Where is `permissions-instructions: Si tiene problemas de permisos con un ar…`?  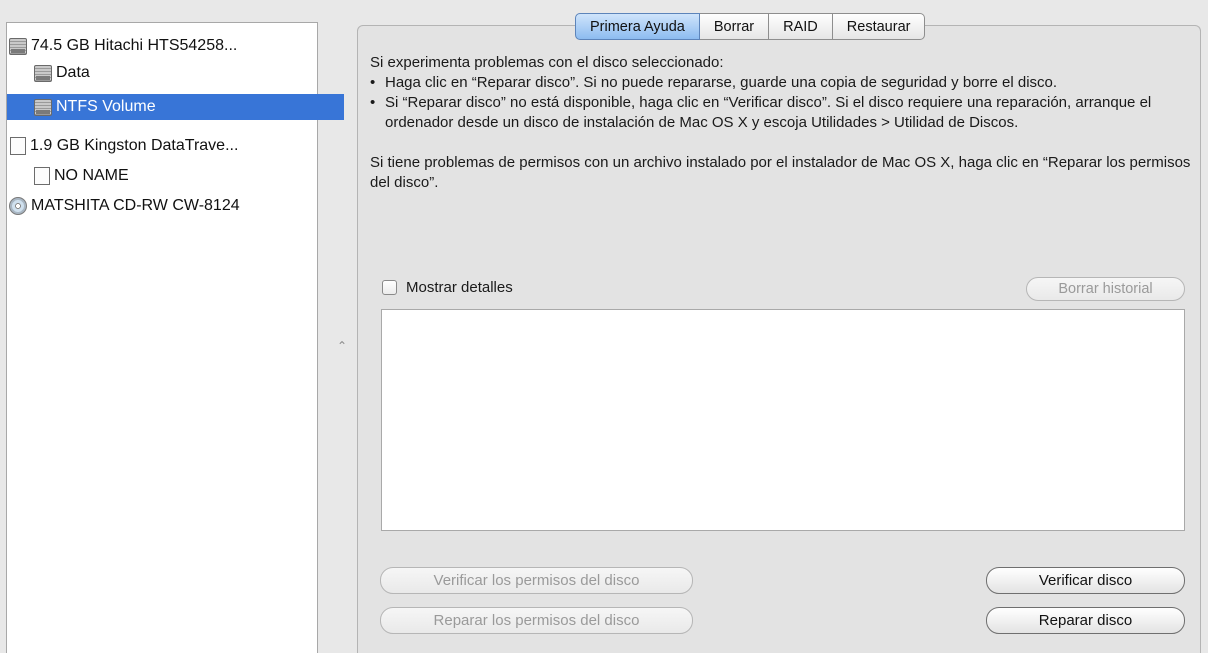
permissions-instructions: Si tiene problemas de permisos con un ar… is located at coordinates (780, 172).